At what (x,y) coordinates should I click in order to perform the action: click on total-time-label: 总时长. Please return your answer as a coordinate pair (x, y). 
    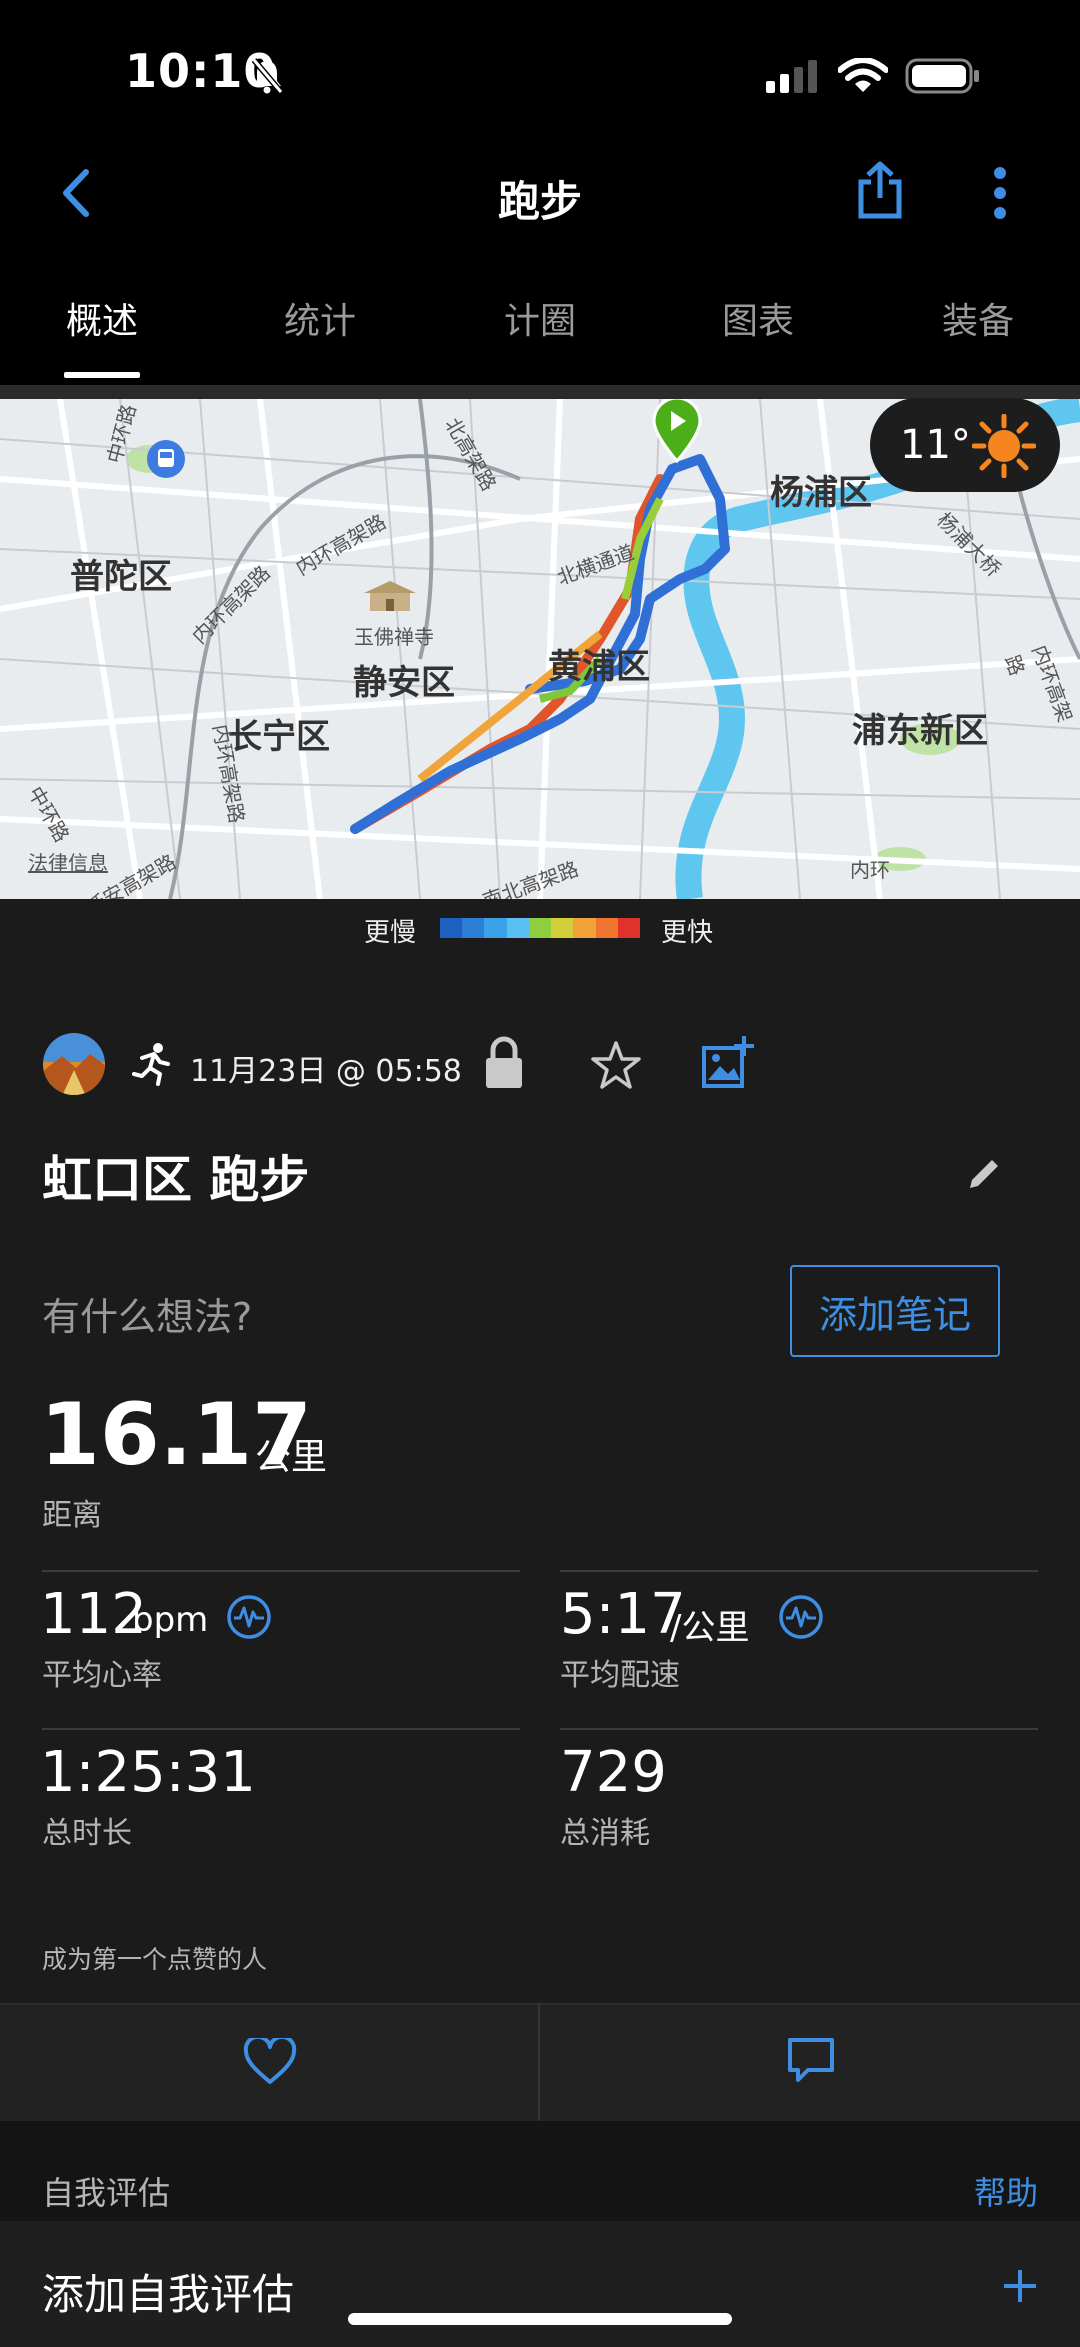
    Looking at the image, I should click on (87, 1833).